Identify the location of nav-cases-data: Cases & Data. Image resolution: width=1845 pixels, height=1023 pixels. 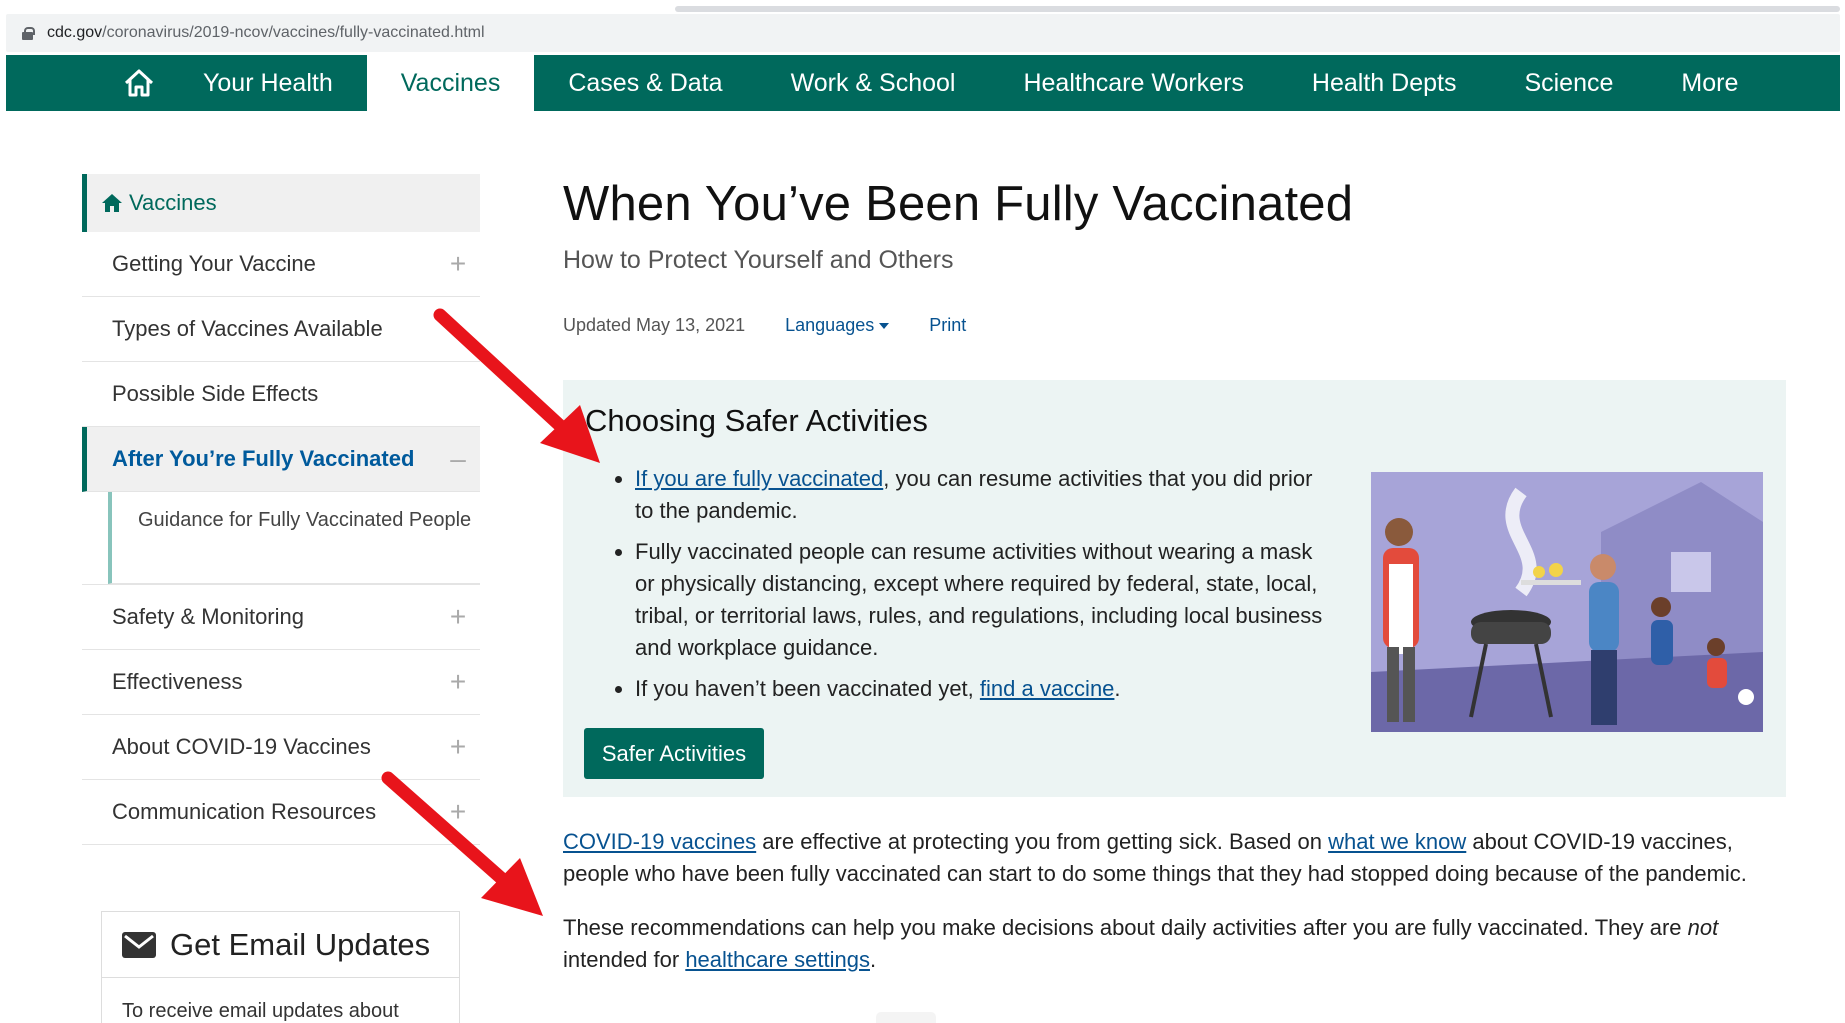
(645, 83).